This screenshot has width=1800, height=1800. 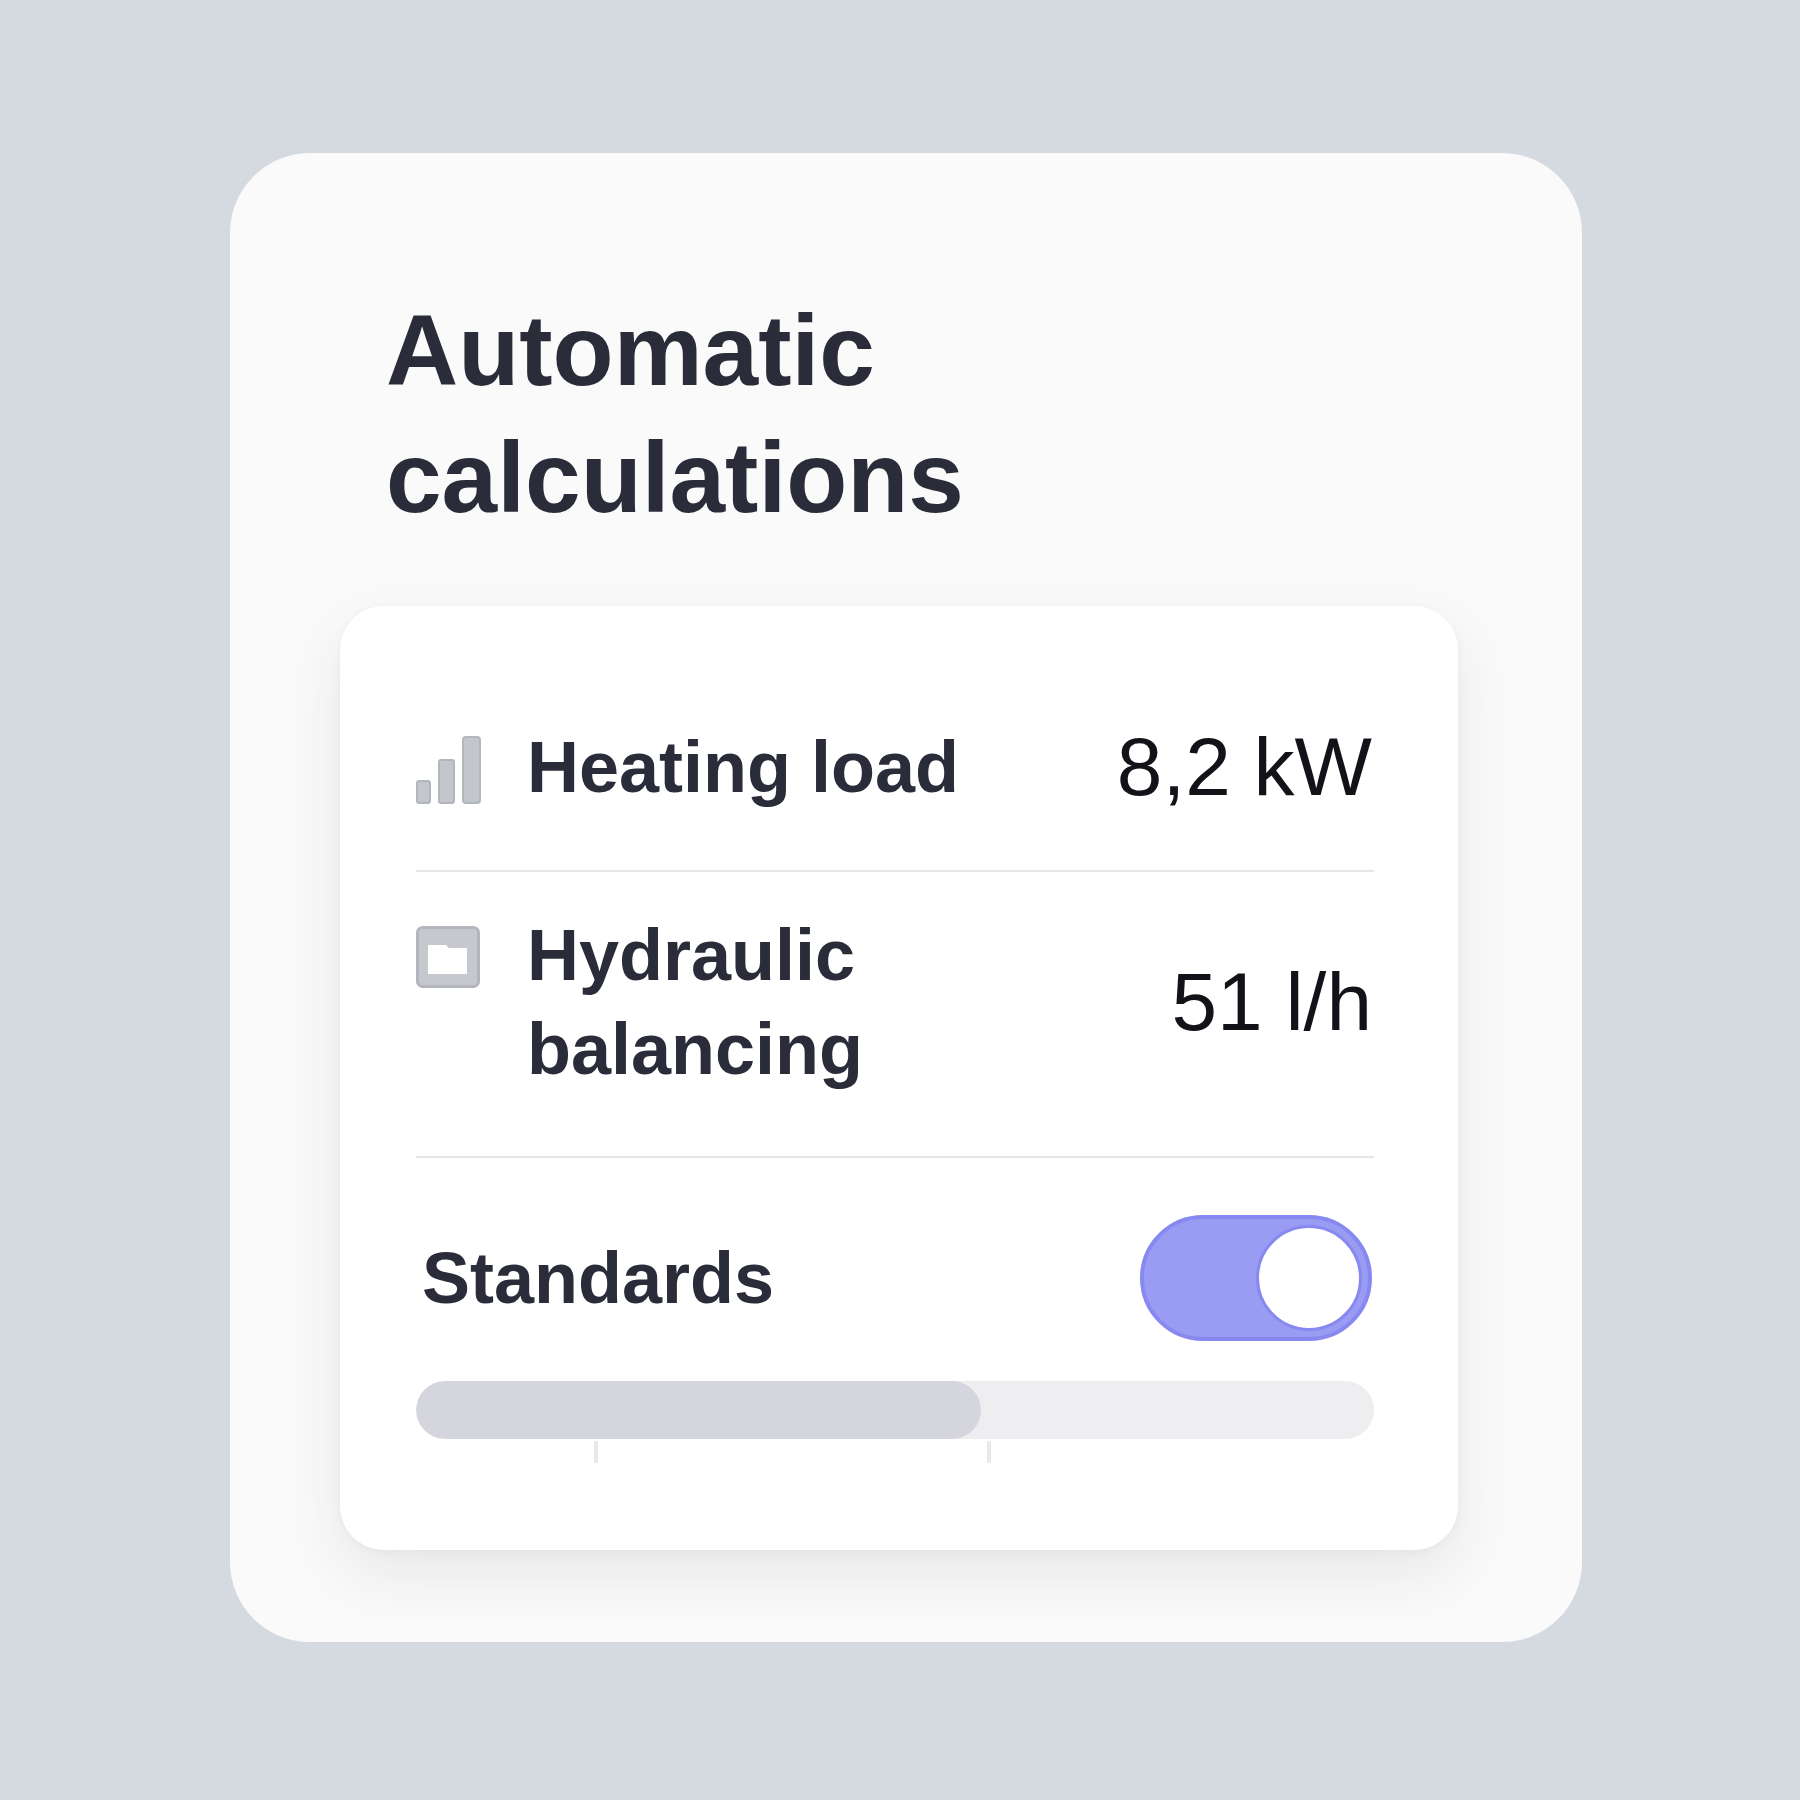 I want to click on bar-chart-icon, so click(x=449, y=770).